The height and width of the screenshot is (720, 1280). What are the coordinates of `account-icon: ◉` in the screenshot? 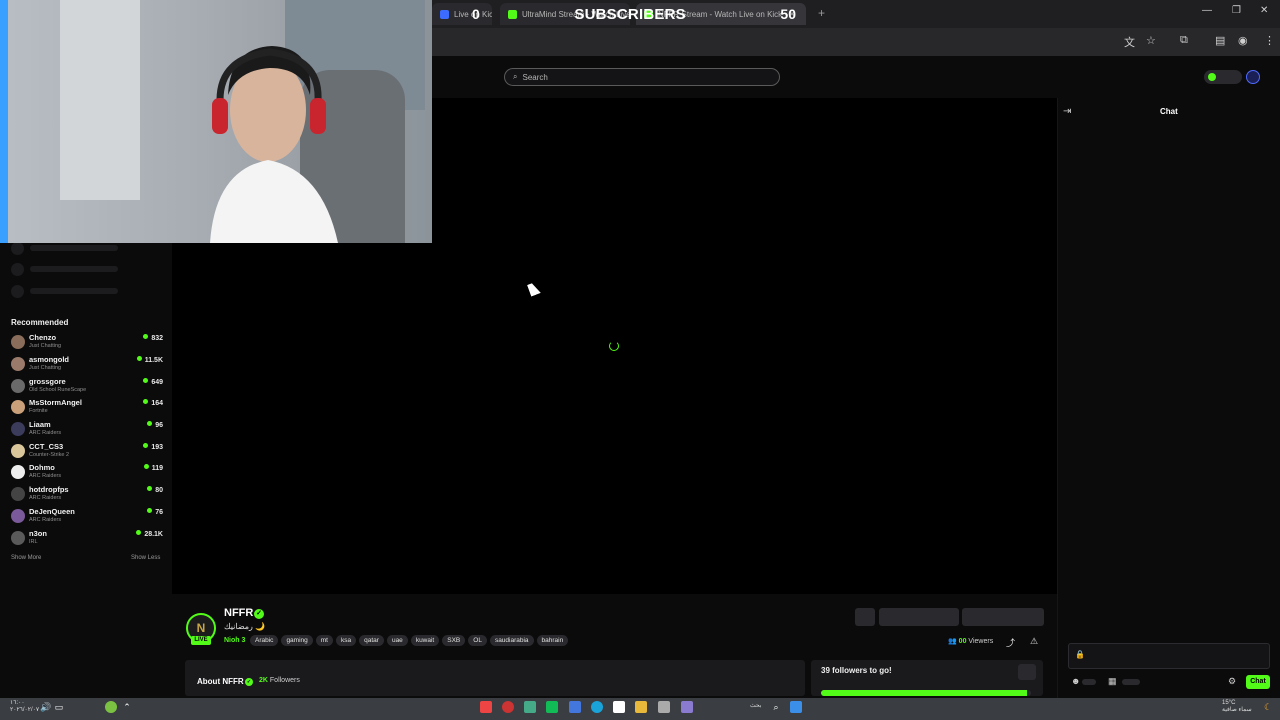 It's located at (1243, 40).